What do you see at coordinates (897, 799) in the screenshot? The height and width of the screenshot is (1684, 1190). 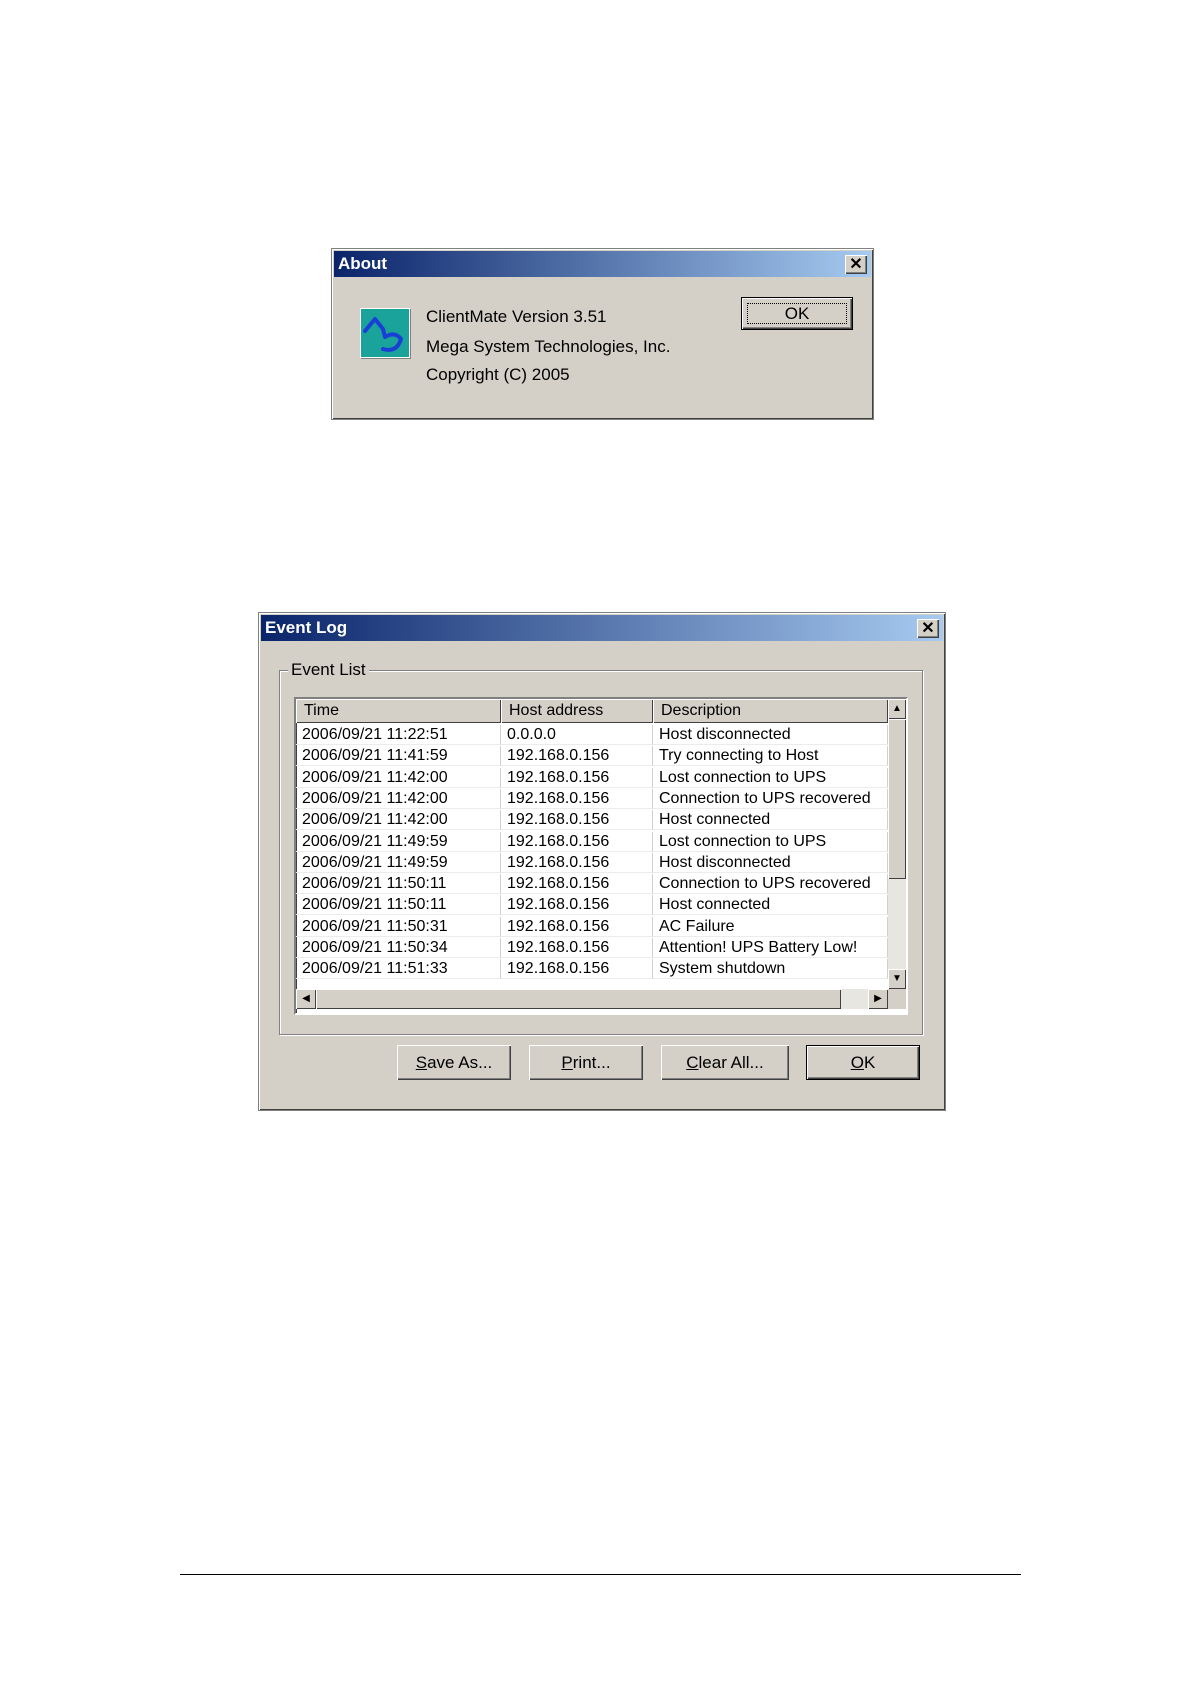 I see `vertical-scroll-thumb` at bounding box center [897, 799].